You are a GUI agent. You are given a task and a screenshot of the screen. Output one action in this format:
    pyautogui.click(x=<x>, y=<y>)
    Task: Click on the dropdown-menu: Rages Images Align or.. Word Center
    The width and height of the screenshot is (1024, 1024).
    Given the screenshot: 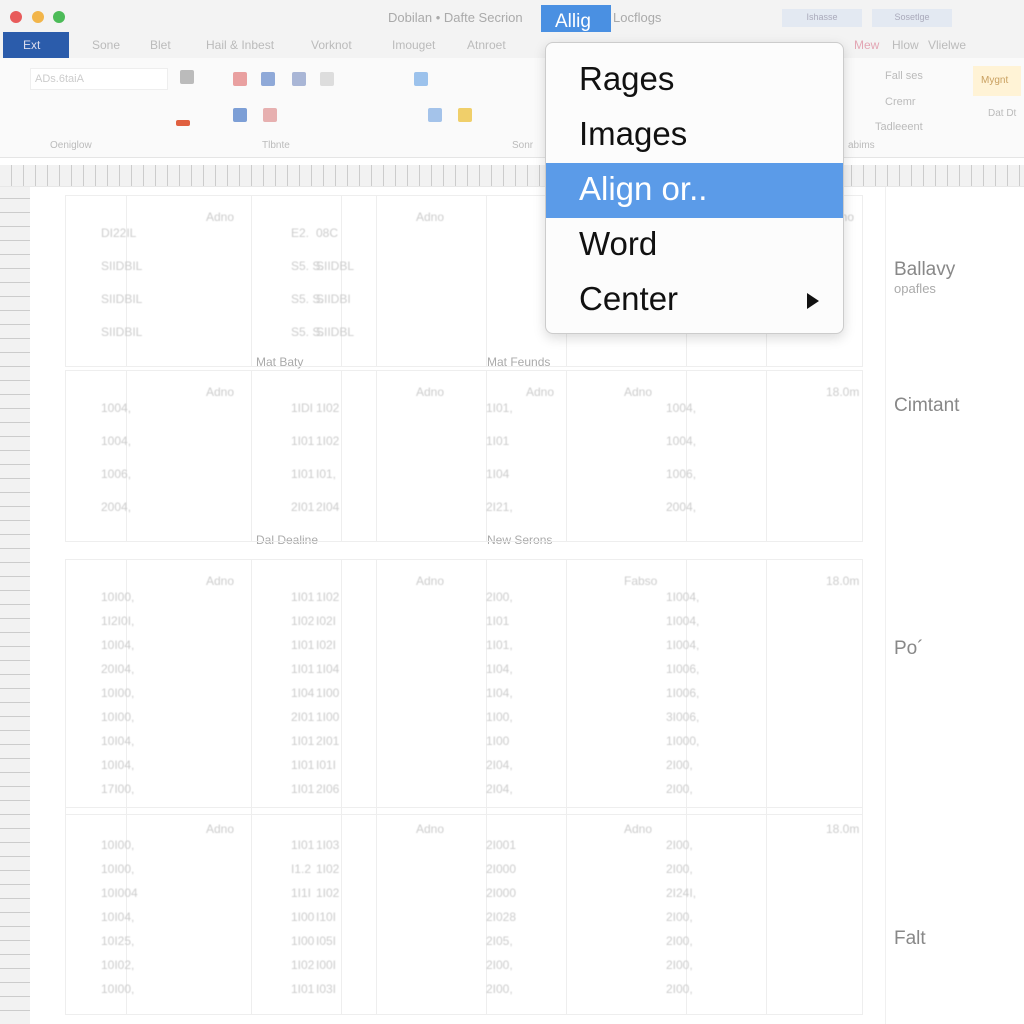 What is the action you would take?
    pyautogui.click(x=694, y=188)
    